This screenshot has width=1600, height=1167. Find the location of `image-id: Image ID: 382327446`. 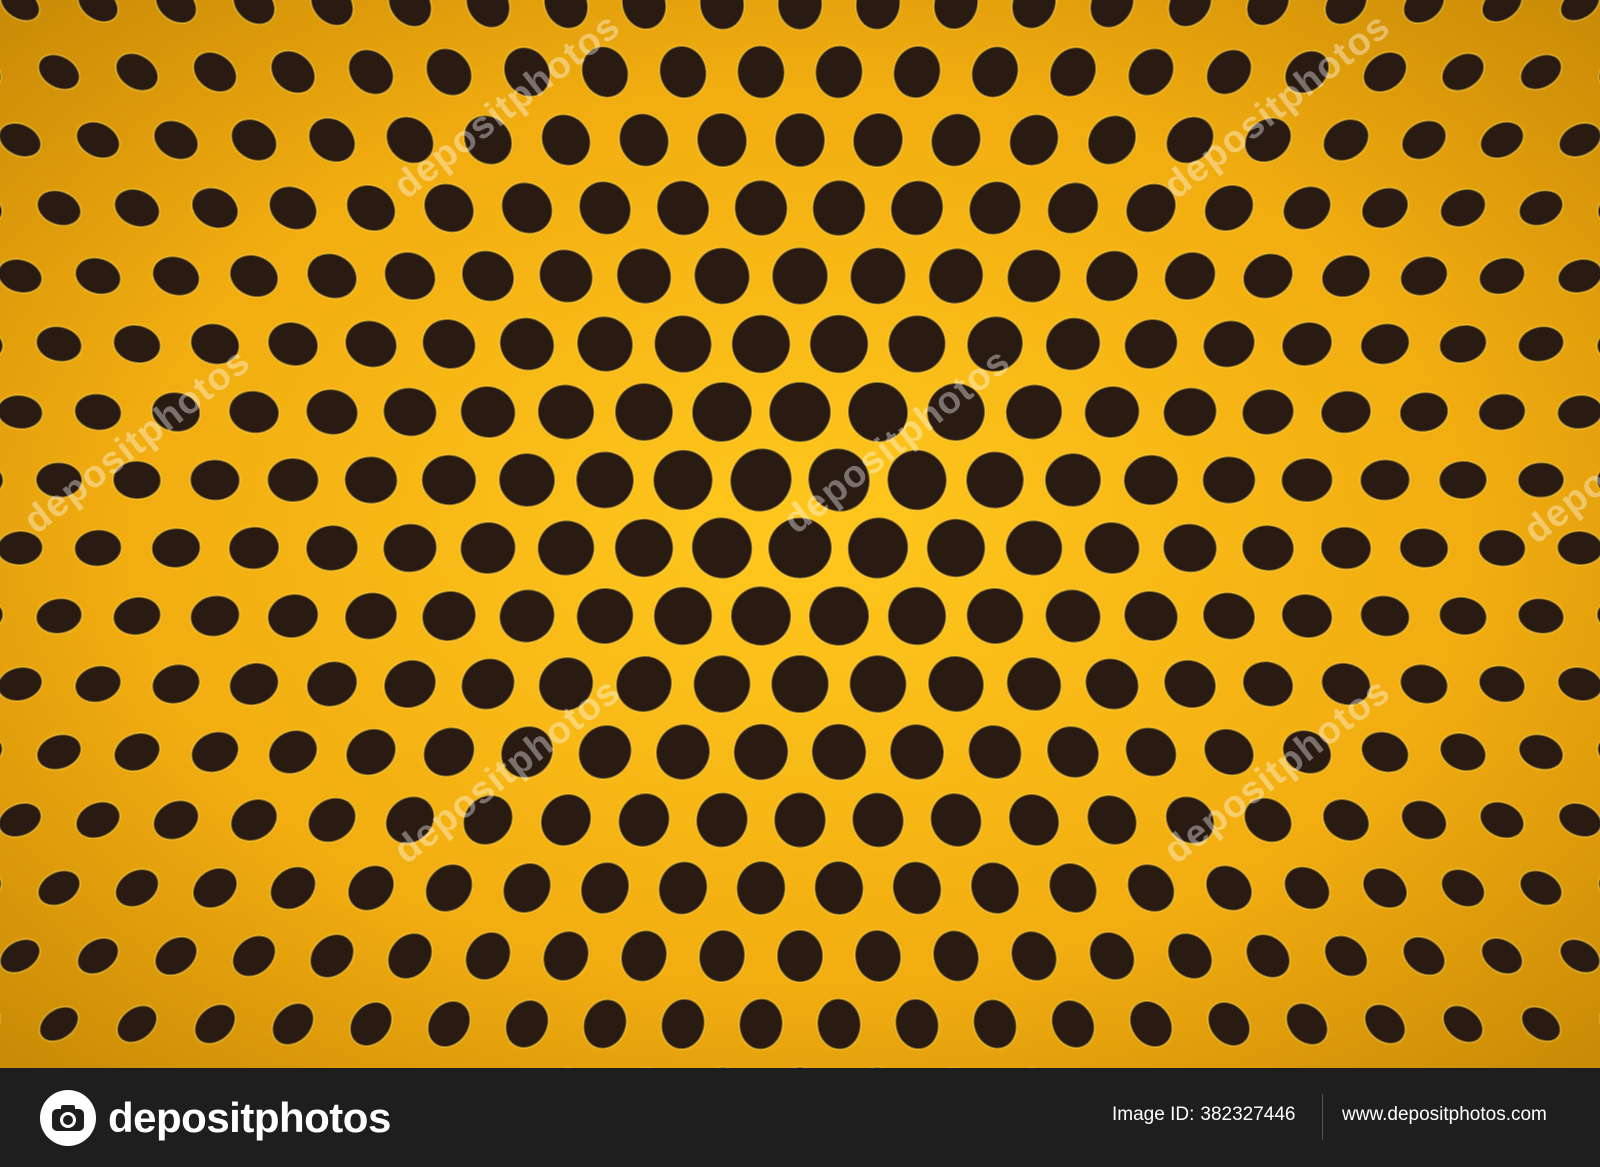

image-id: Image ID: 382327446 is located at coordinates (1203, 1115).